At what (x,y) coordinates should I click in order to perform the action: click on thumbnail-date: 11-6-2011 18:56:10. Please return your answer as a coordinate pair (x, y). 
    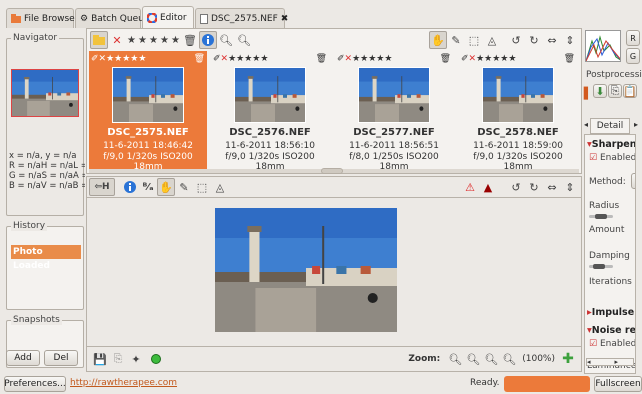
    Looking at the image, I should click on (270, 146).